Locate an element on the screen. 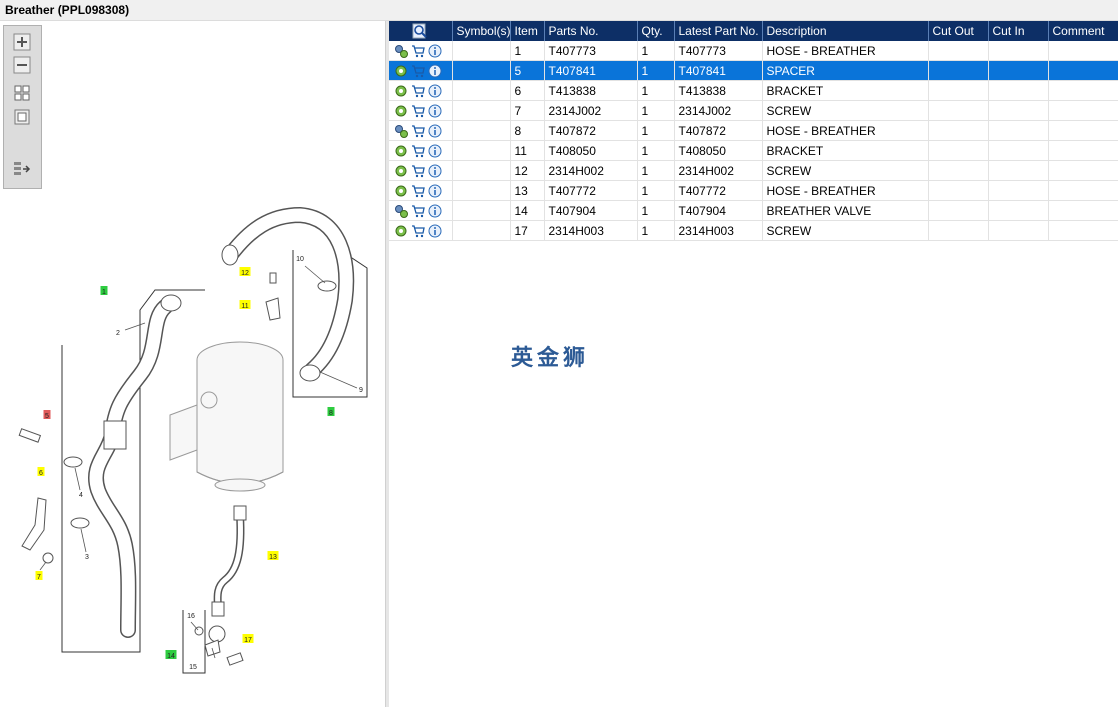 The image size is (1118, 707). description-cell: SCREW is located at coordinates (845, 110).